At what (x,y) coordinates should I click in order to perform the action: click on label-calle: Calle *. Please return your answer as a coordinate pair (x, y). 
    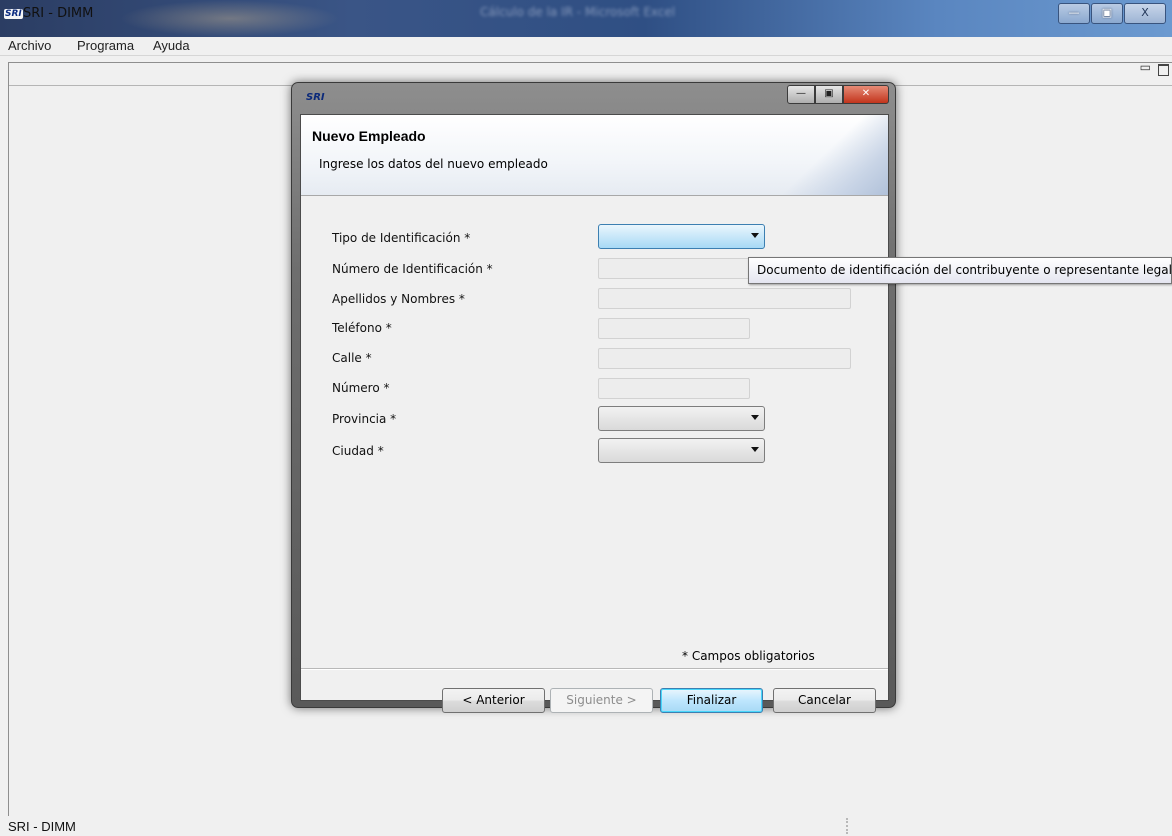
    Looking at the image, I should click on (352, 358).